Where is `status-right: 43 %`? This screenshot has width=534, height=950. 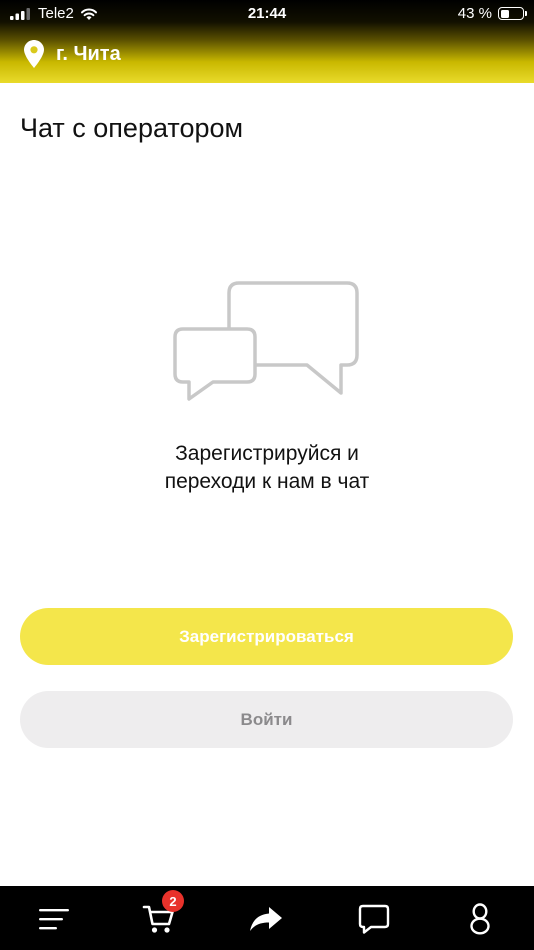 status-right: 43 % is located at coordinates (492, 13).